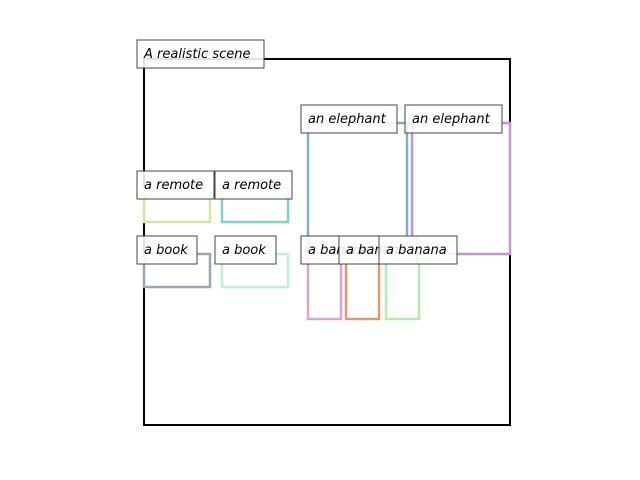  I want to click on object-label-banana-3: a banana, so click(418, 250).